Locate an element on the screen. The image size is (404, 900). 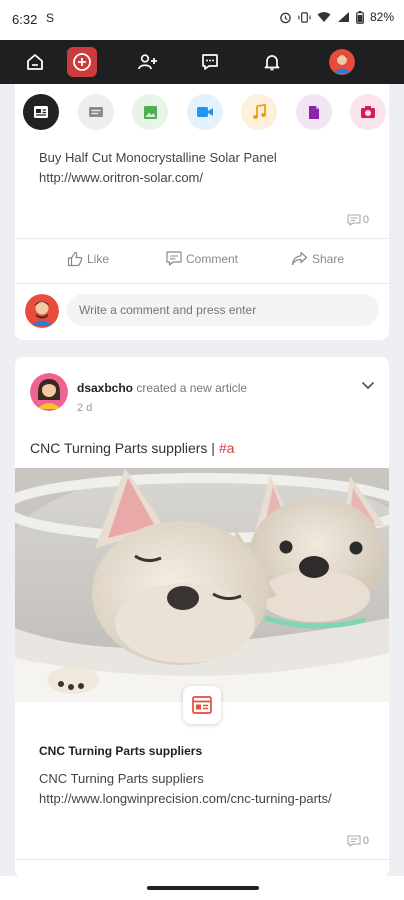
home-icon is located at coordinates (35, 62).